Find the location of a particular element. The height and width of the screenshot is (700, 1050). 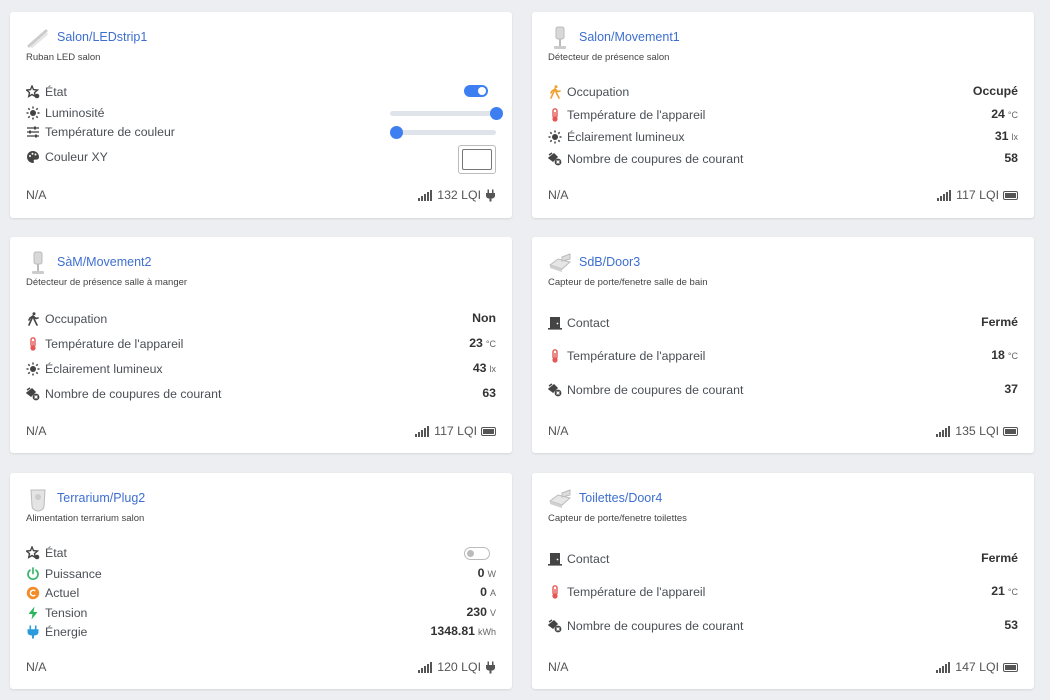

current-icon is located at coordinates (33, 593).